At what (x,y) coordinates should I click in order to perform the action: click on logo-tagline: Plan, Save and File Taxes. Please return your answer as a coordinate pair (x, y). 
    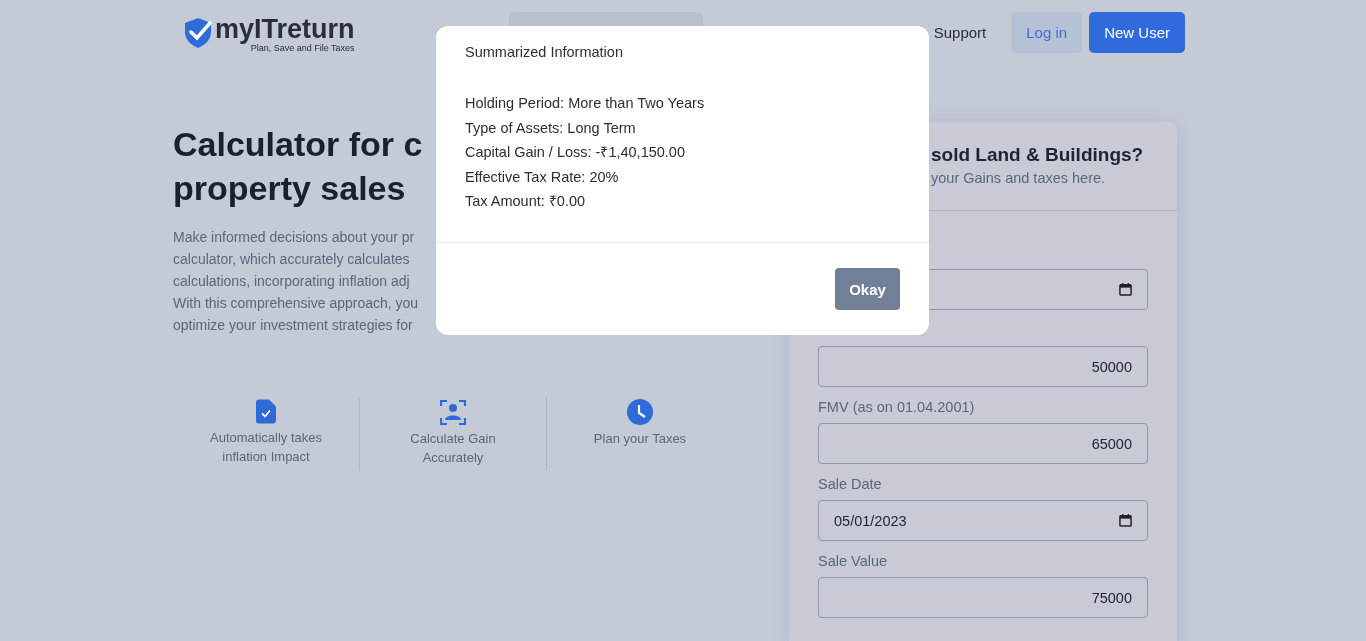
    Looking at the image, I should click on (302, 47).